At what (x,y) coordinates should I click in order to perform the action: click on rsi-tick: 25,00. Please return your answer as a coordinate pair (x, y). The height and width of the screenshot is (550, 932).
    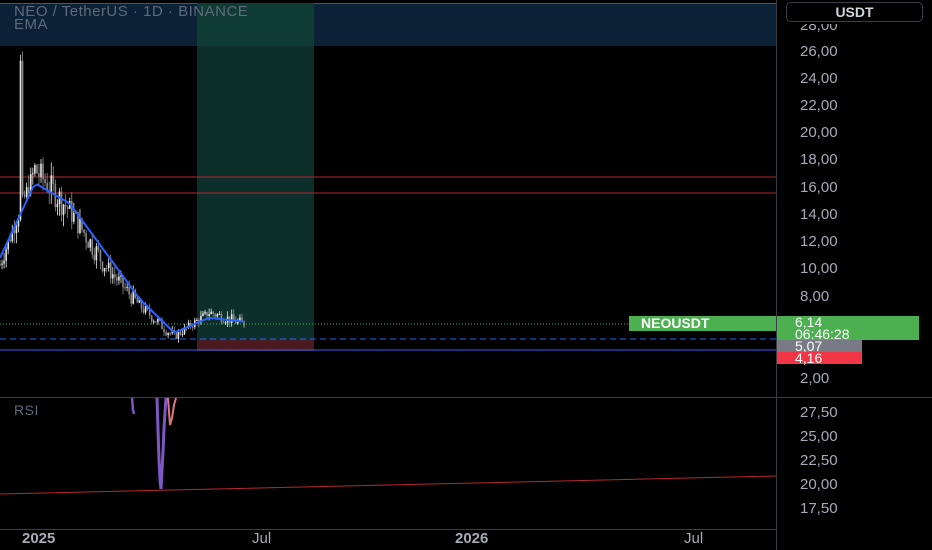
    Looking at the image, I should click on (819, 436).